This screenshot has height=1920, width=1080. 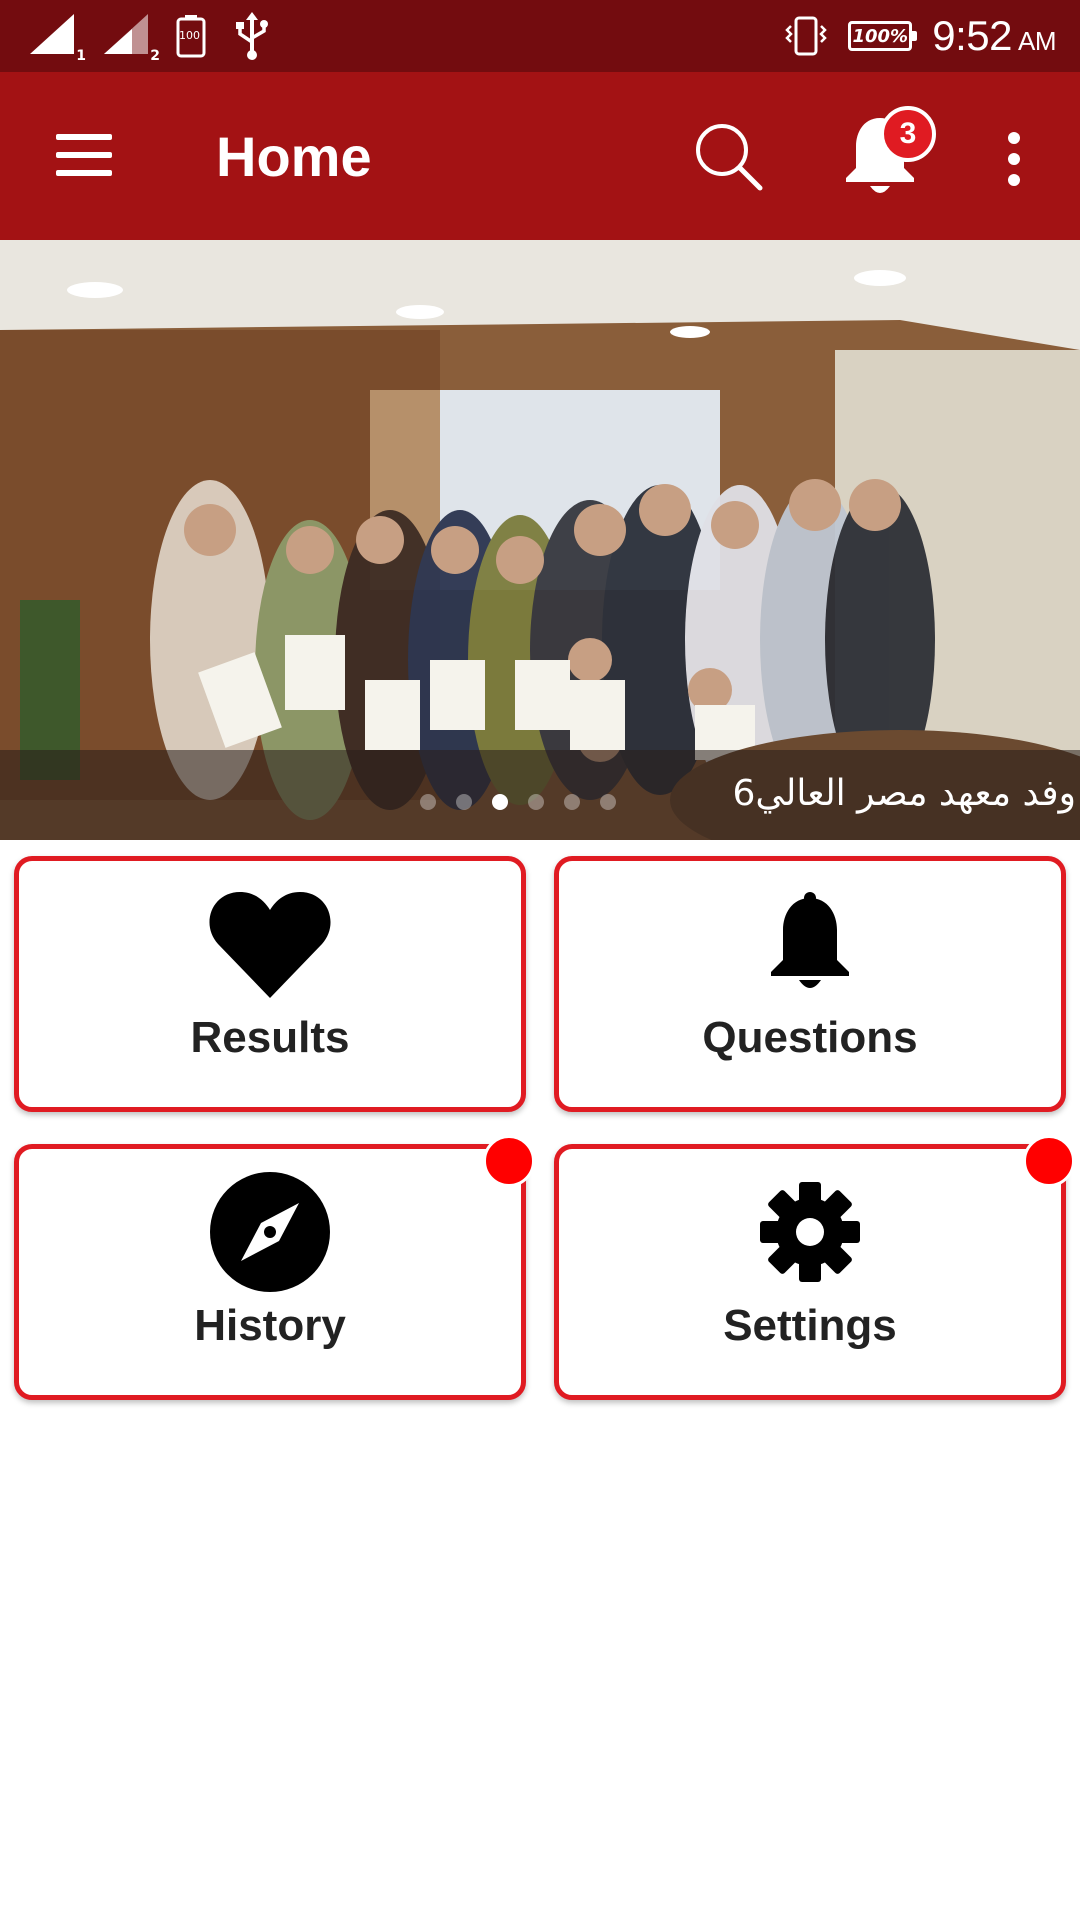 I want to click on results-card: Results, so click(x=270, y=984).